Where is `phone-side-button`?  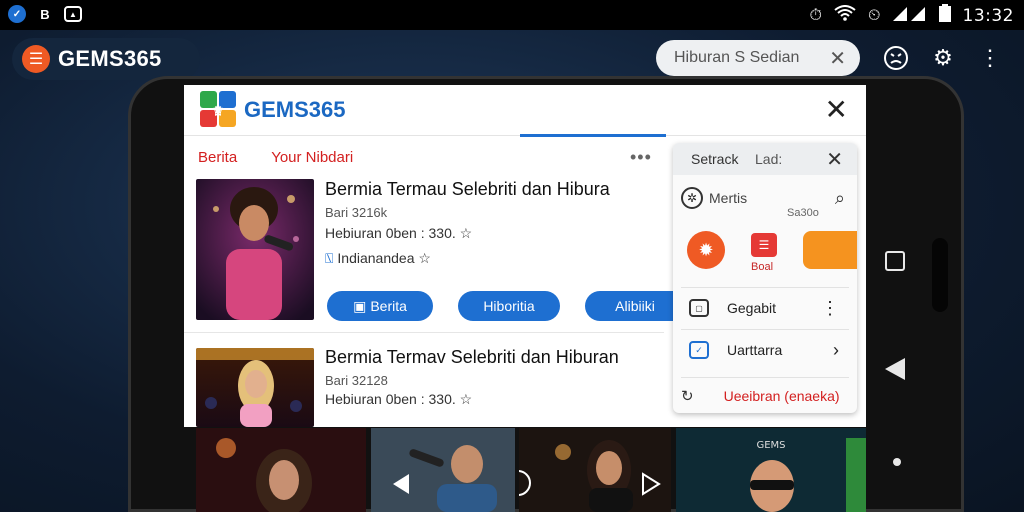
phone-side-button is located at coordinates (940, 275).